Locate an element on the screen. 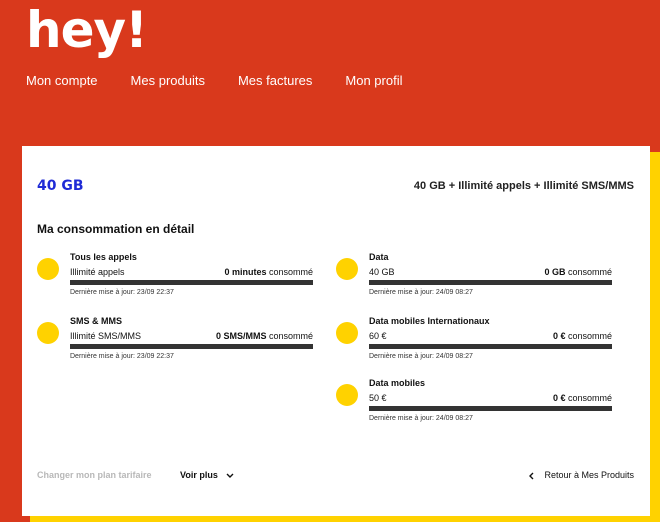  usage-consumed: 0 GB consommé is located at coordinates (578, 272).